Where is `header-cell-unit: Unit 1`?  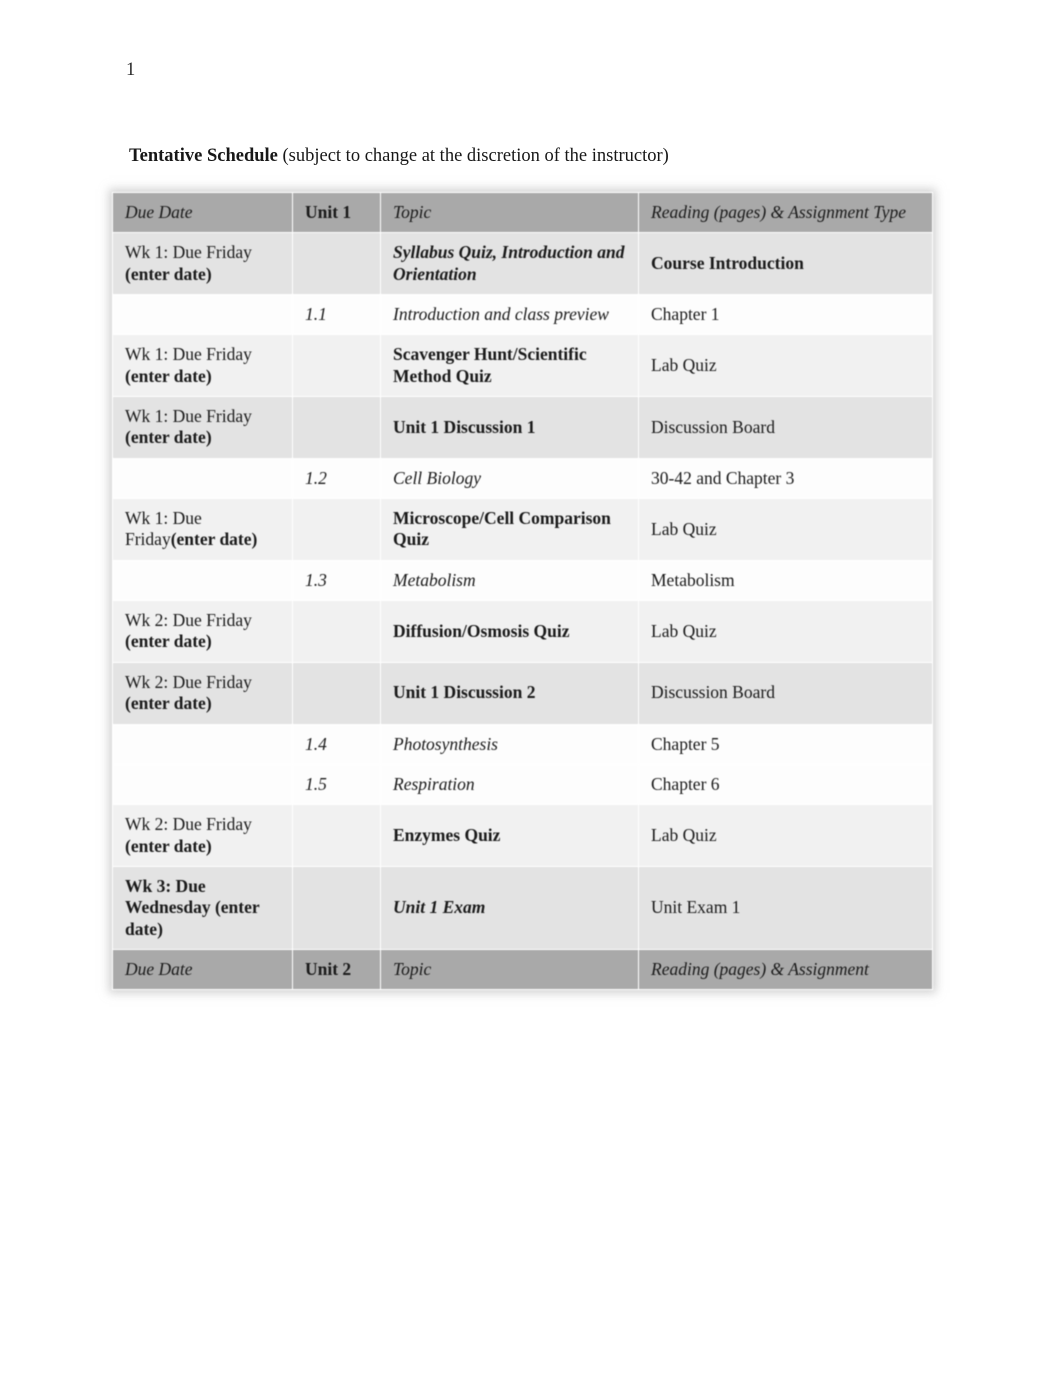
header-cell-unit: Unit 1 is located at coordinates (336, 212).